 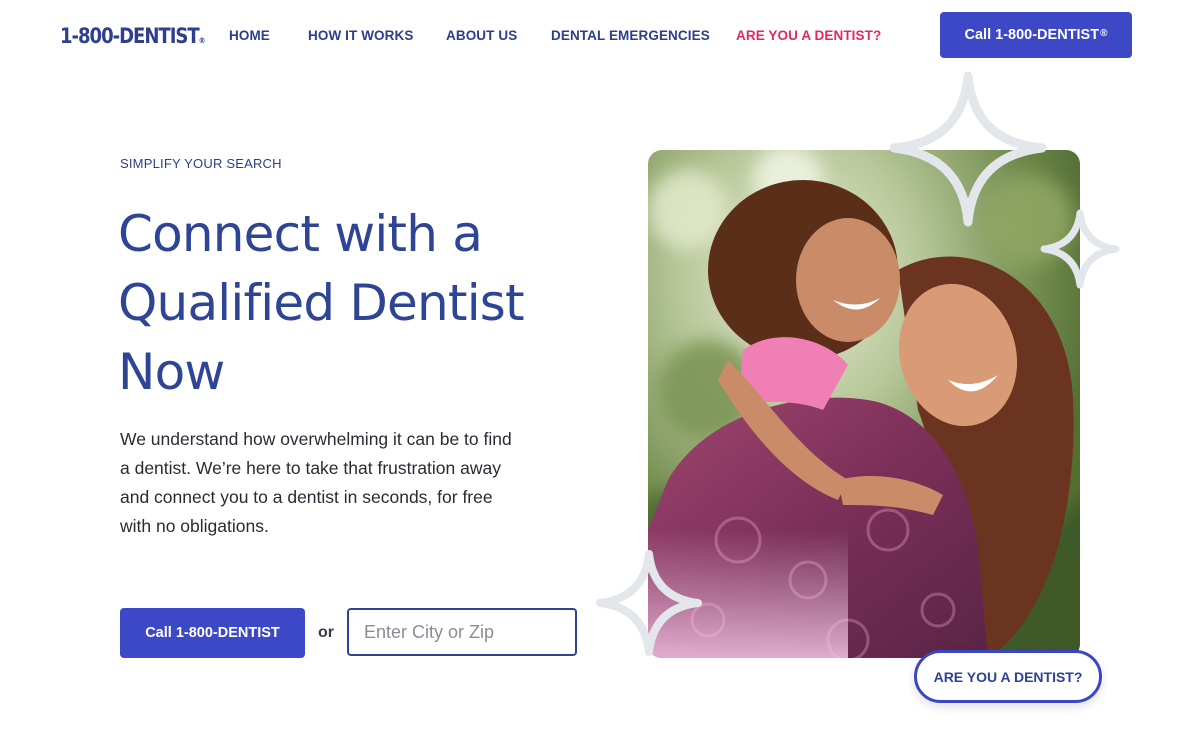 I want to click on nav-how-it-works: HOW IT WORKS, so click(x=360, y=35).